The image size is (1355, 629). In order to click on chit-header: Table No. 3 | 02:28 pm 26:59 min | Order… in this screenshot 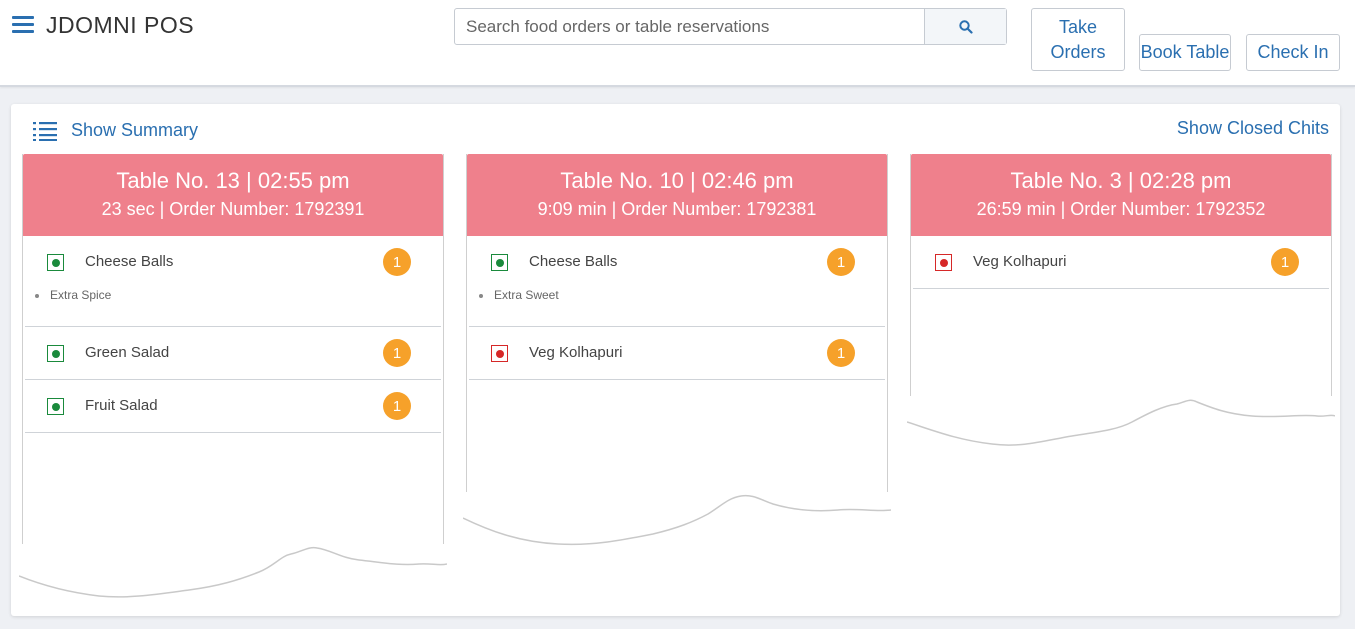, I will do `click(1121, 195)`.